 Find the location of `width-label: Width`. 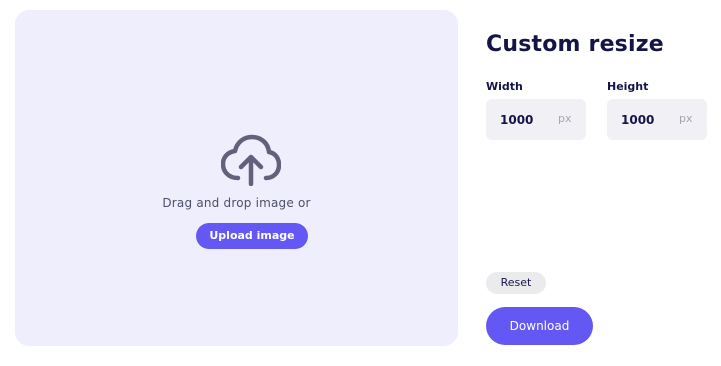

width-label: Width is located at coordinates (504, 86).